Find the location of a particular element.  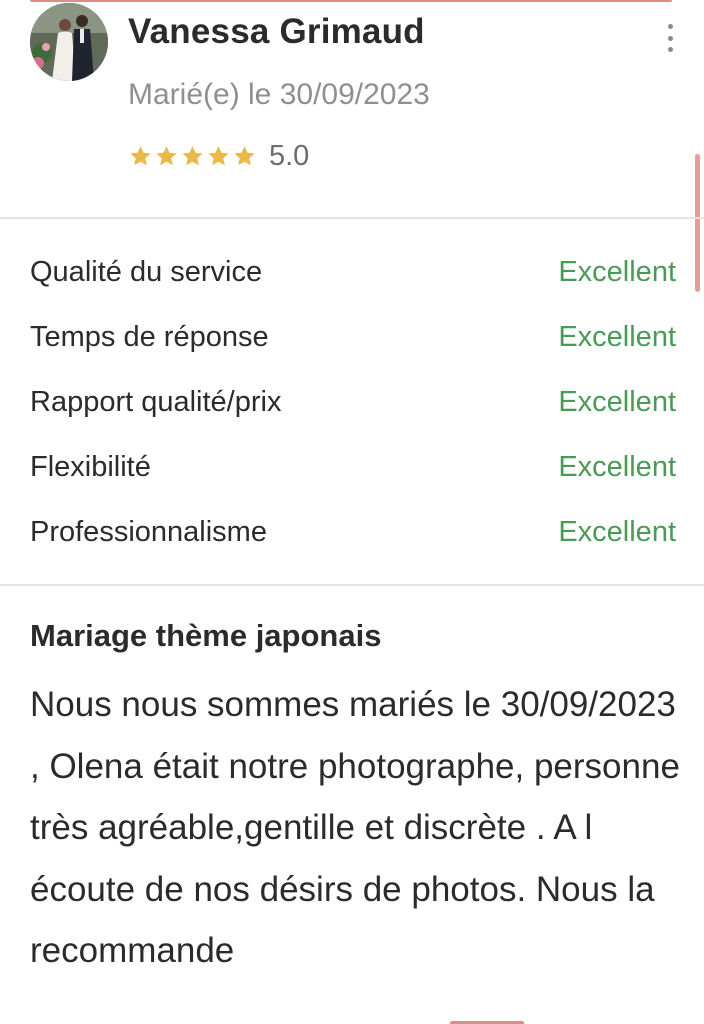

criteria-row: Flexibilité Excellent is located at coordinates (353, 467).